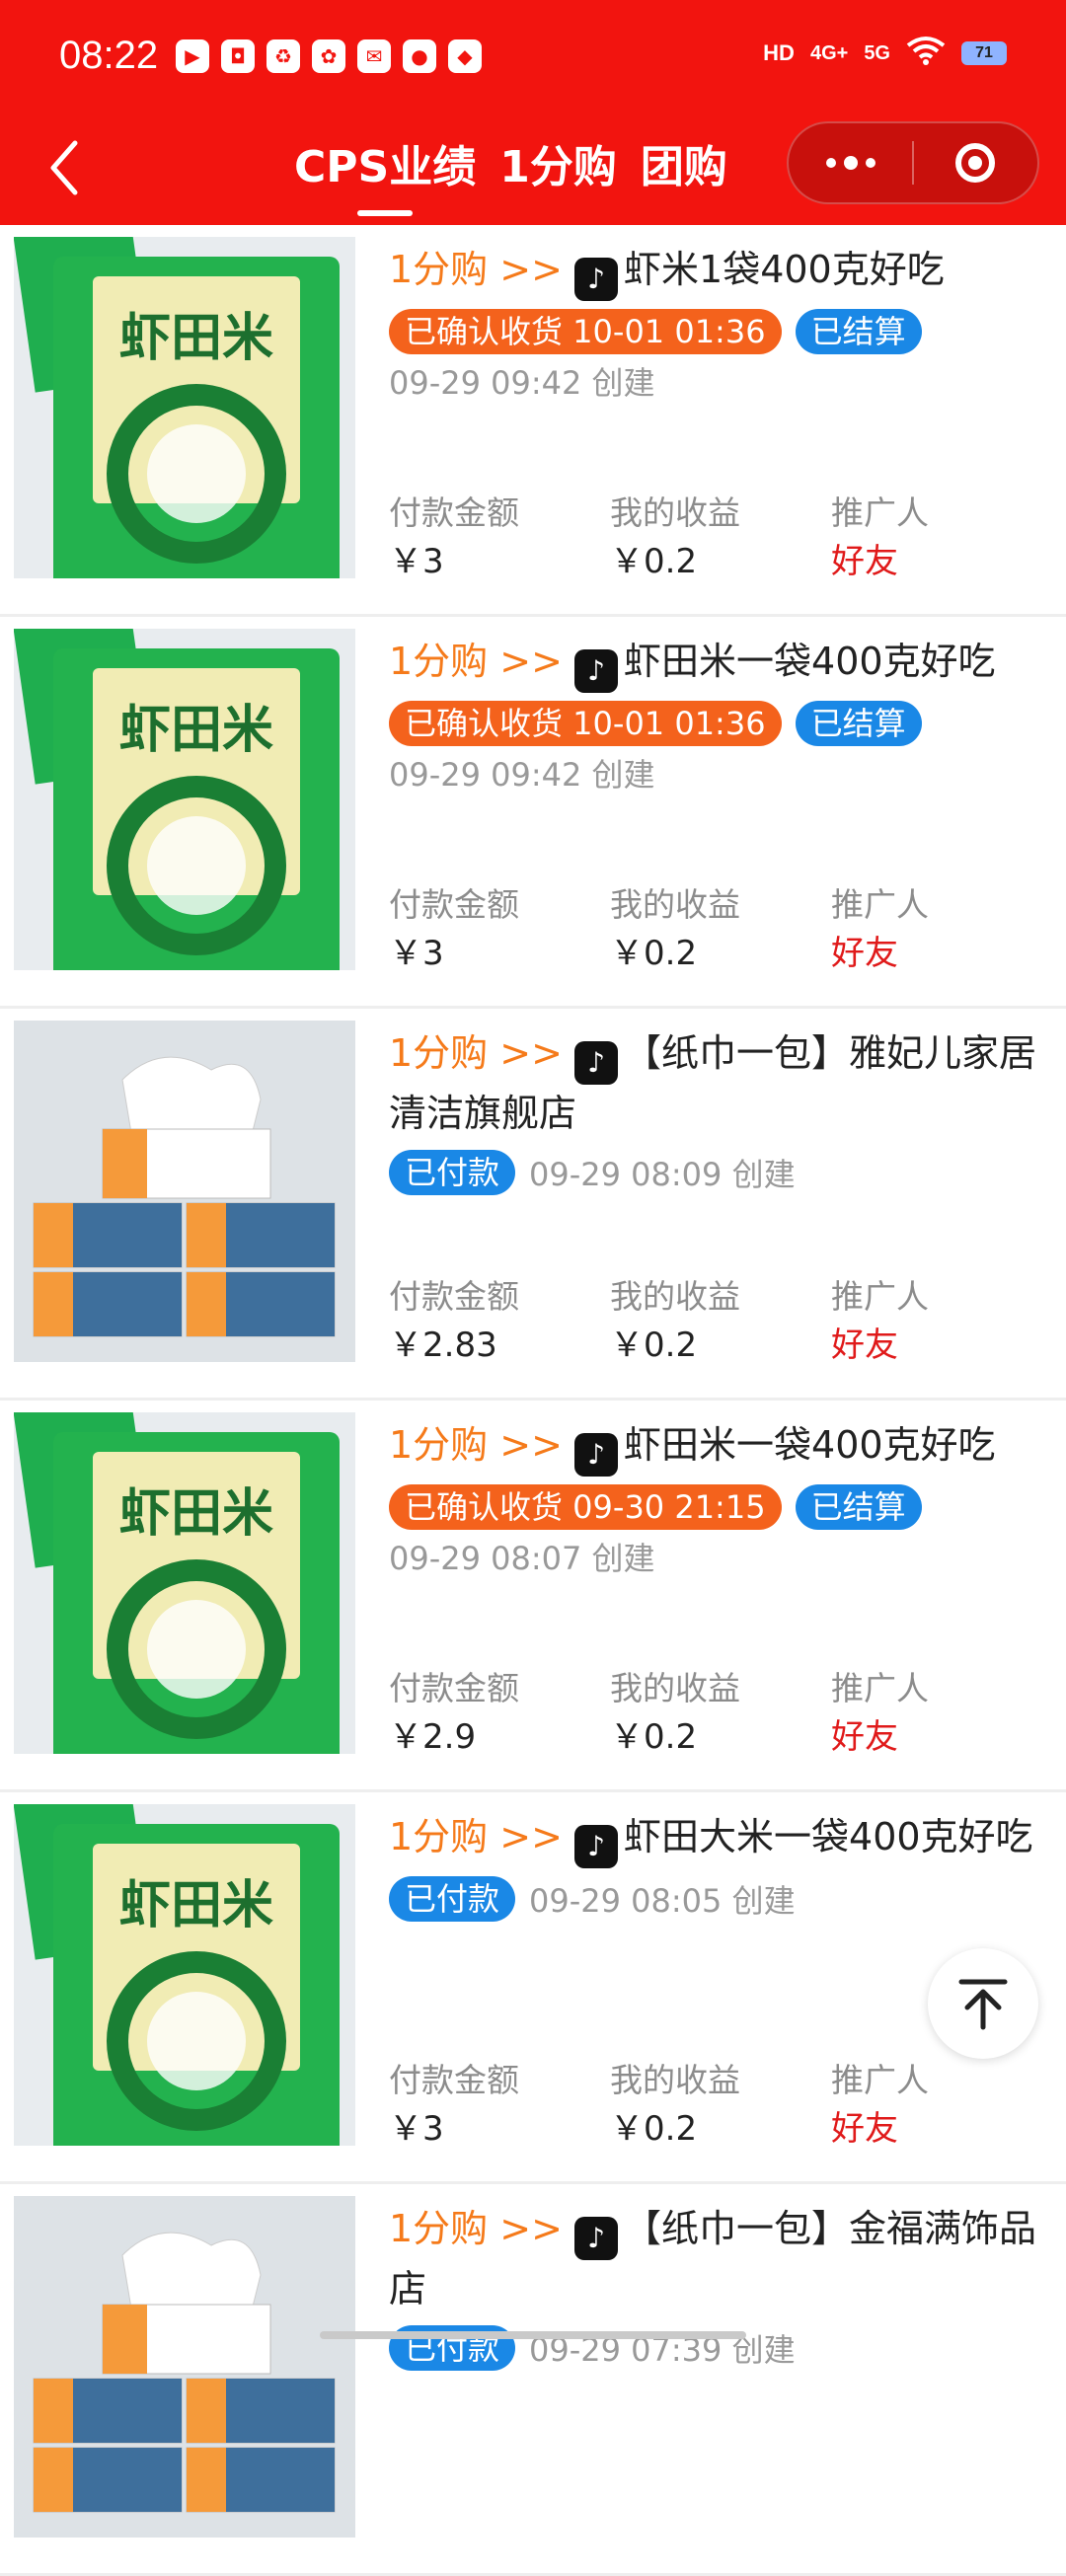 The height and width of the screenshot is (2576, 1066). I want to click on target-icon, so click(975, 163).